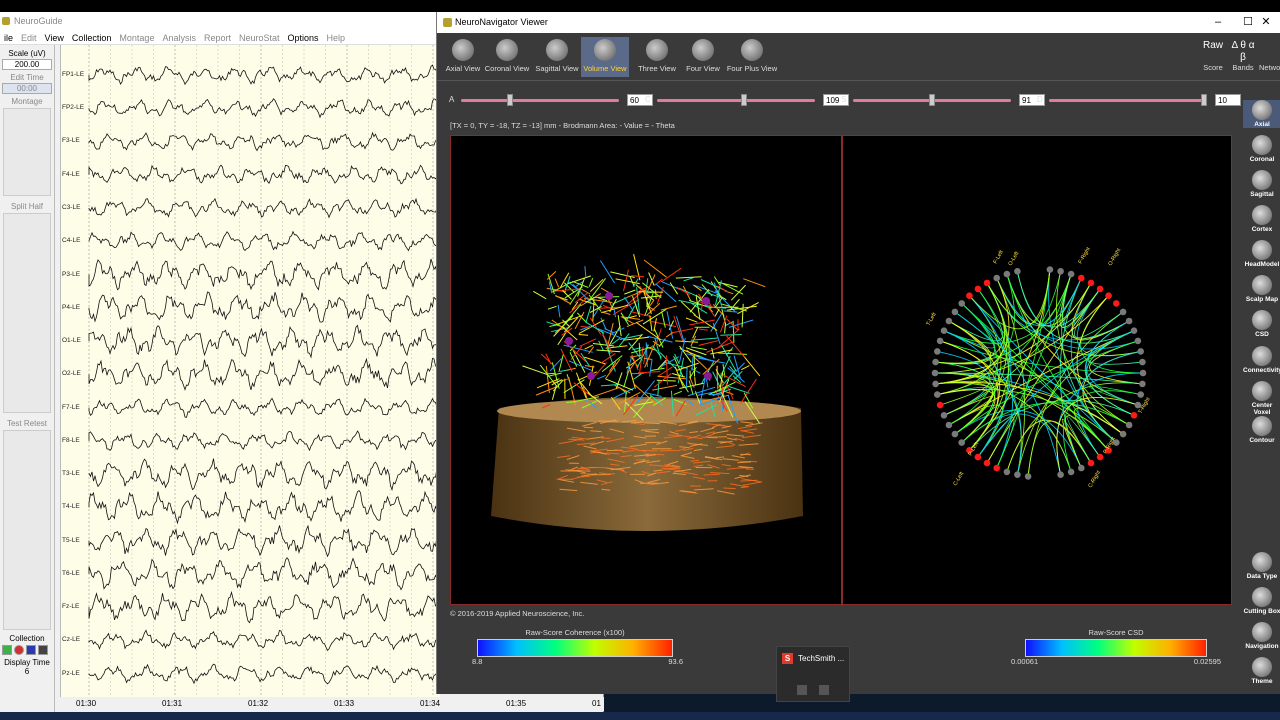 Image resolution: width=1280 pixels, height=720 pixels. I want to click on toolbar-axial-view: Axial View, so click(463, 57).